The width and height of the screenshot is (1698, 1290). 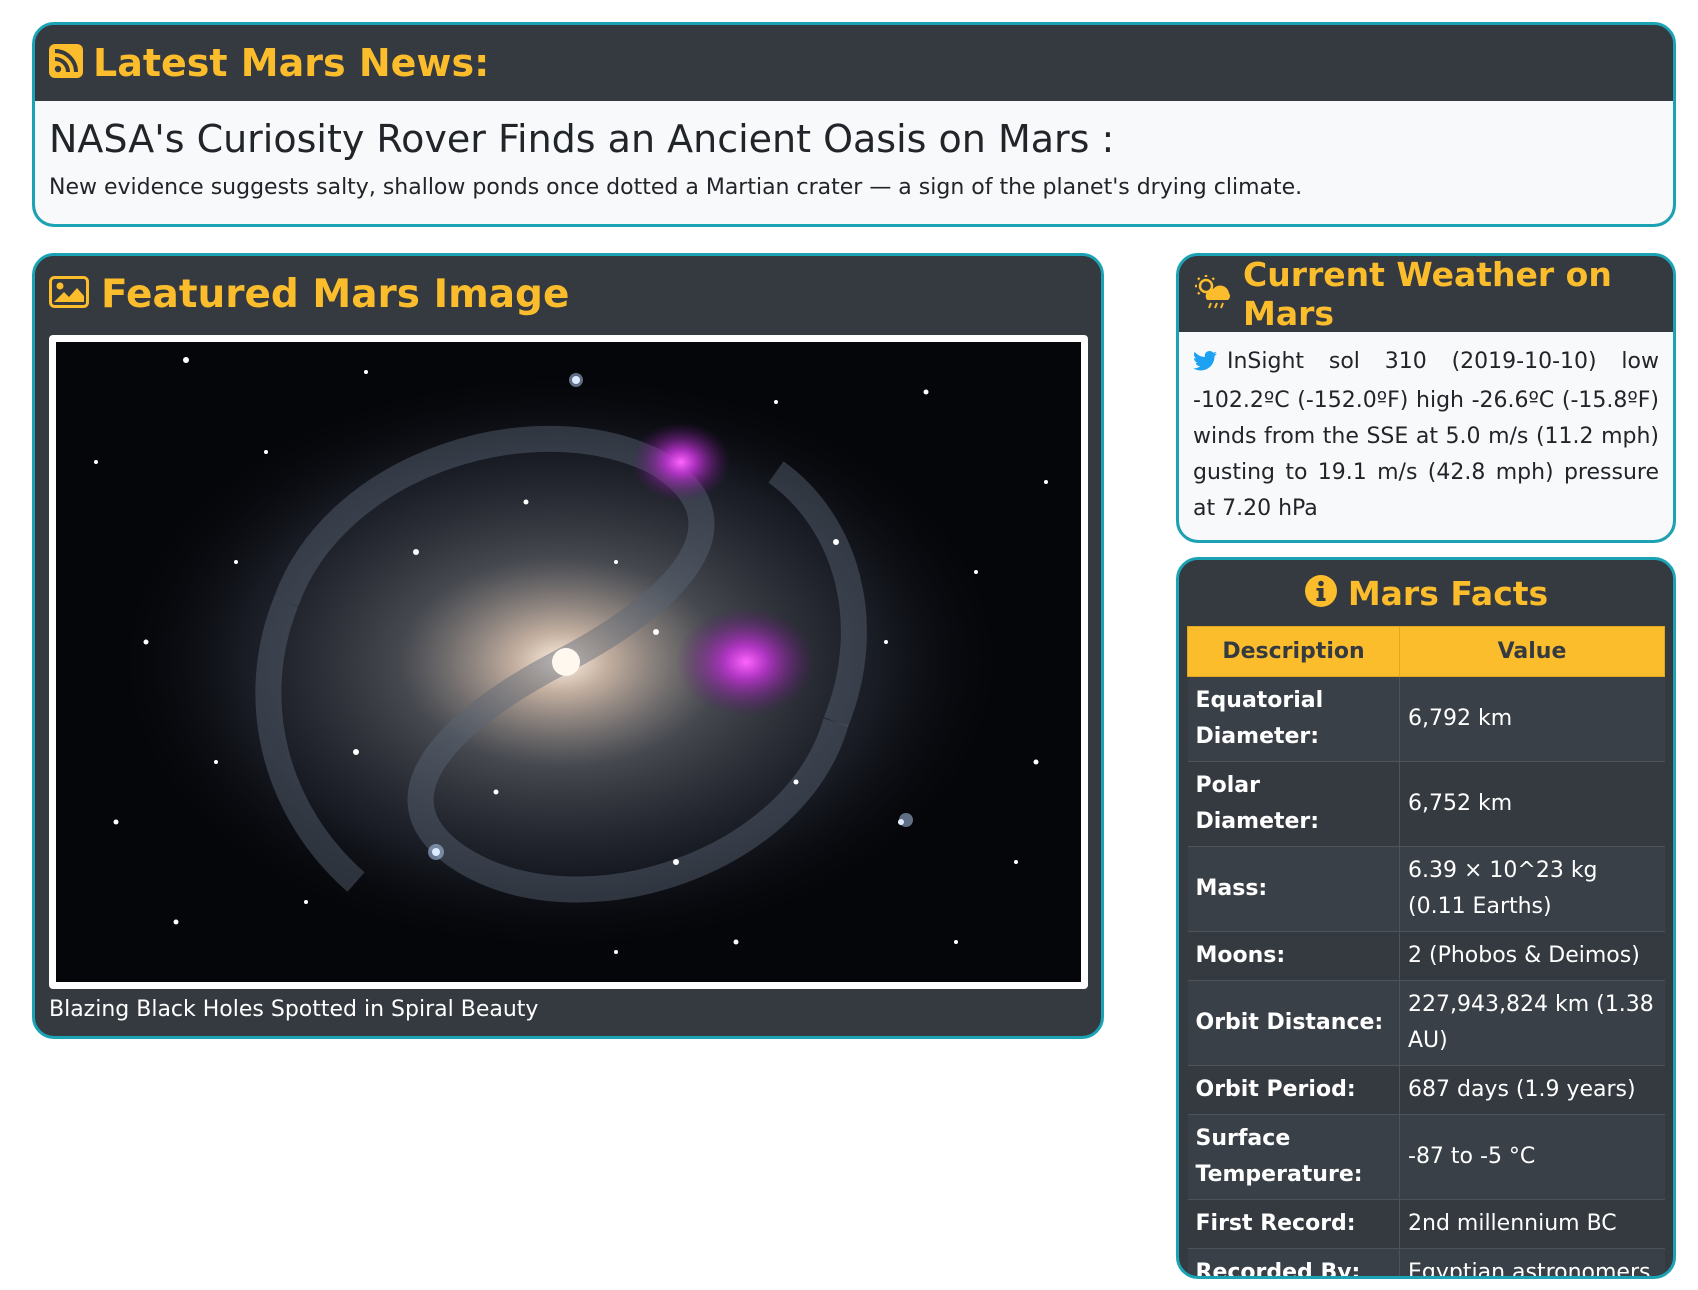 What do you see at coordinates (69, 294) in the screenshot?
I see `image-icon` at bounding box center [69, 294].